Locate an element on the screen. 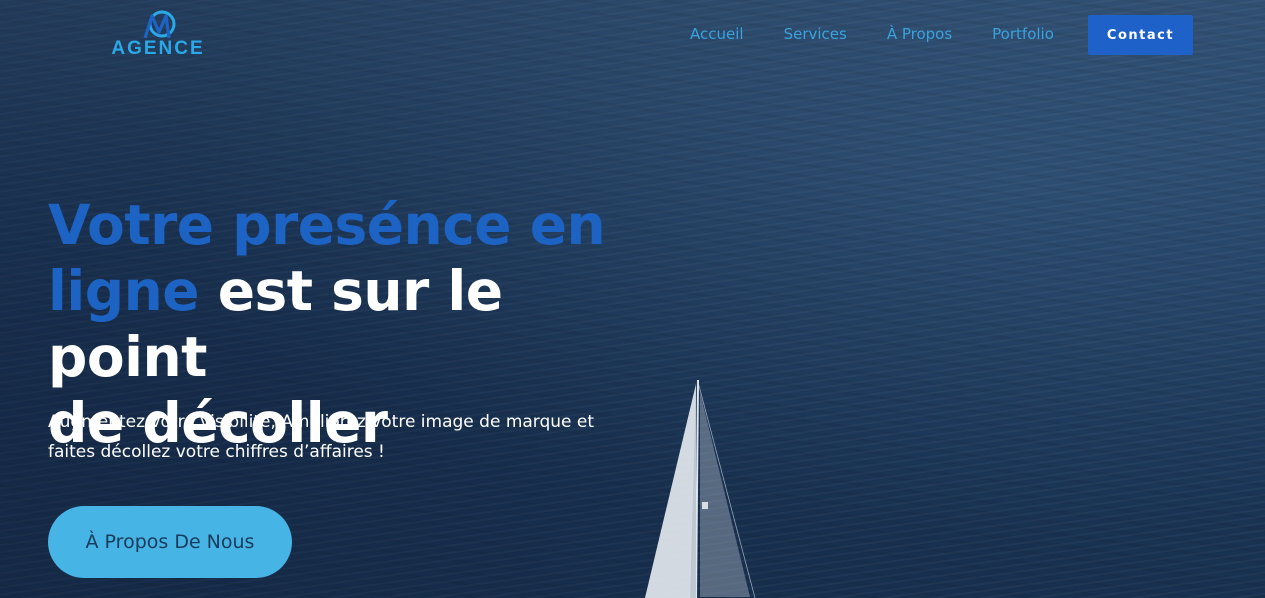  nav-item-accueil: Accueil is located at coordinates (717, 34).